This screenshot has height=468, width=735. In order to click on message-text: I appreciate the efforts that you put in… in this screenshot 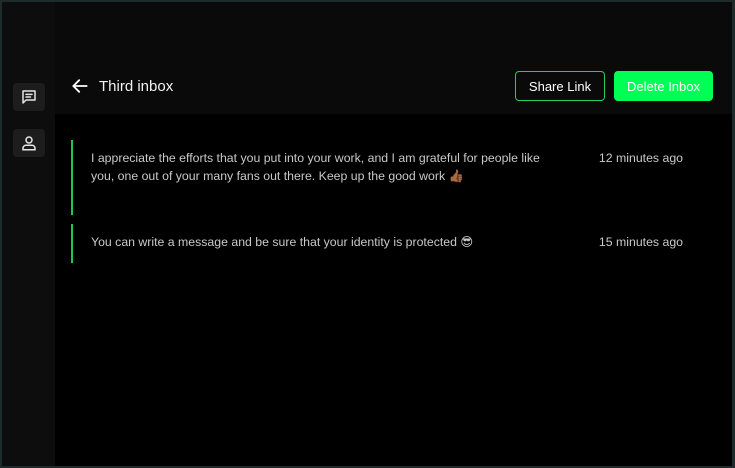, I will do `click(315, 167)`.